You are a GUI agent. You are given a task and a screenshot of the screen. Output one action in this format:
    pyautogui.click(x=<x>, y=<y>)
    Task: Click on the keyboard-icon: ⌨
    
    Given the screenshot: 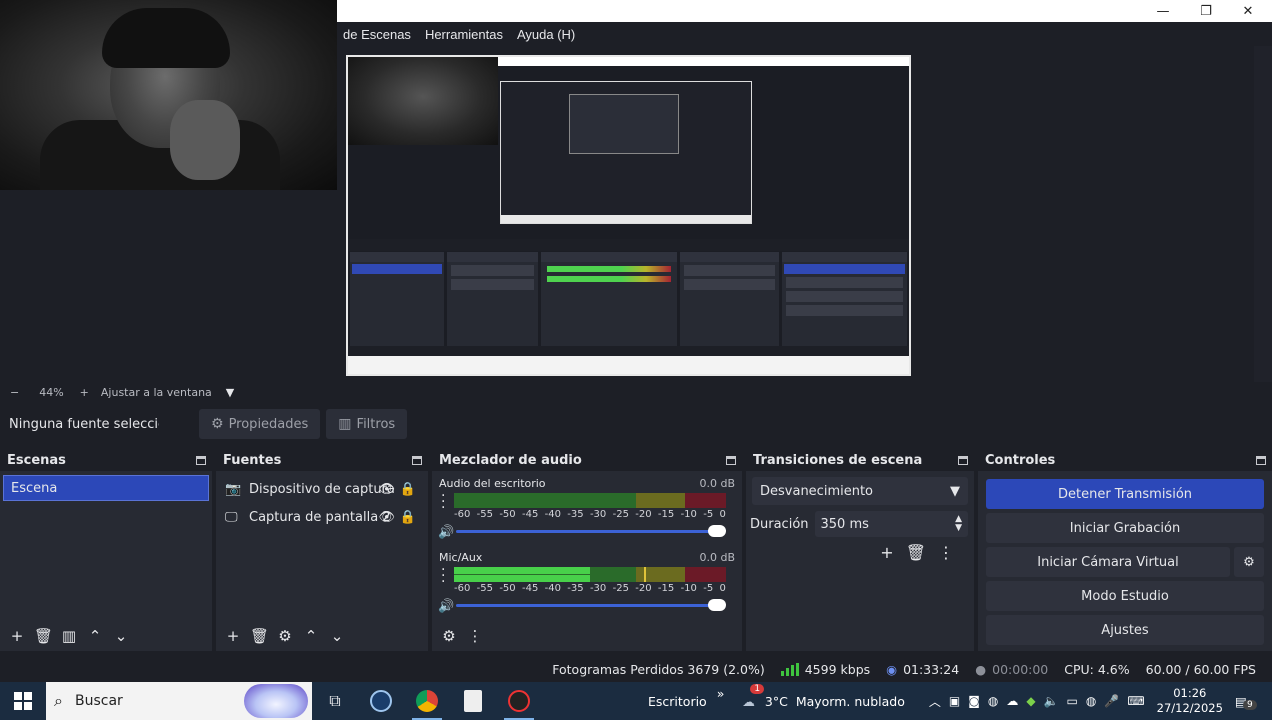 What is the action you would take?
    pyautogui.click(x=1135, y=701)
    